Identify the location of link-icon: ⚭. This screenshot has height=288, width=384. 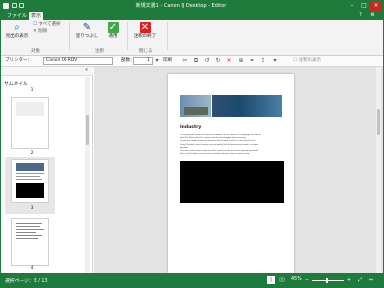
(252, 61).